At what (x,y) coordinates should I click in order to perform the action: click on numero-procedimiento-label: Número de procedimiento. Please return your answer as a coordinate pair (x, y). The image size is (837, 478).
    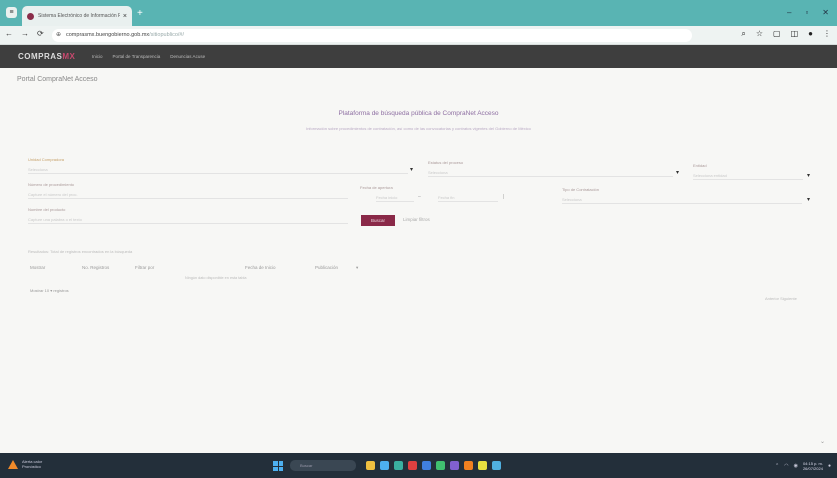
    Looking at the image, I should click on (51, 184).